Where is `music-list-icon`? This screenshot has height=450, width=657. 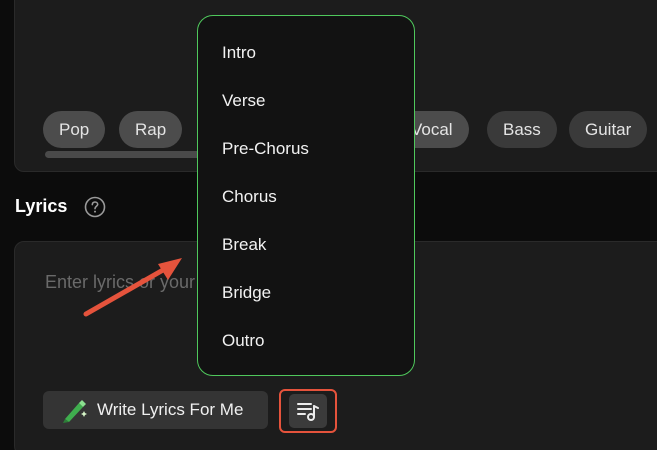 music-list-icon is located at coordinates (308, 412).